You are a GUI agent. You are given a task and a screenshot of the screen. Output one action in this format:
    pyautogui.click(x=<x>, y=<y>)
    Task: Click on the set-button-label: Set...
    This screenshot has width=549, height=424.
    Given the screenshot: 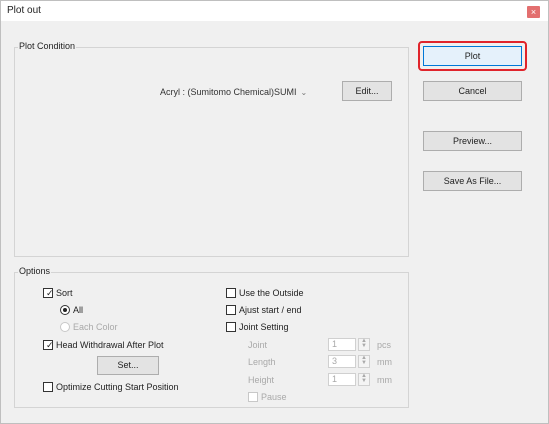 What is the action you would take?
    pyautogui.click(x=128, y=365)
    